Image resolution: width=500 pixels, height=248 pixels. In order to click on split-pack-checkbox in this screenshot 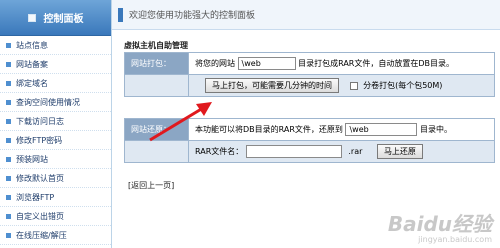, I will do `click(353, 85)`.